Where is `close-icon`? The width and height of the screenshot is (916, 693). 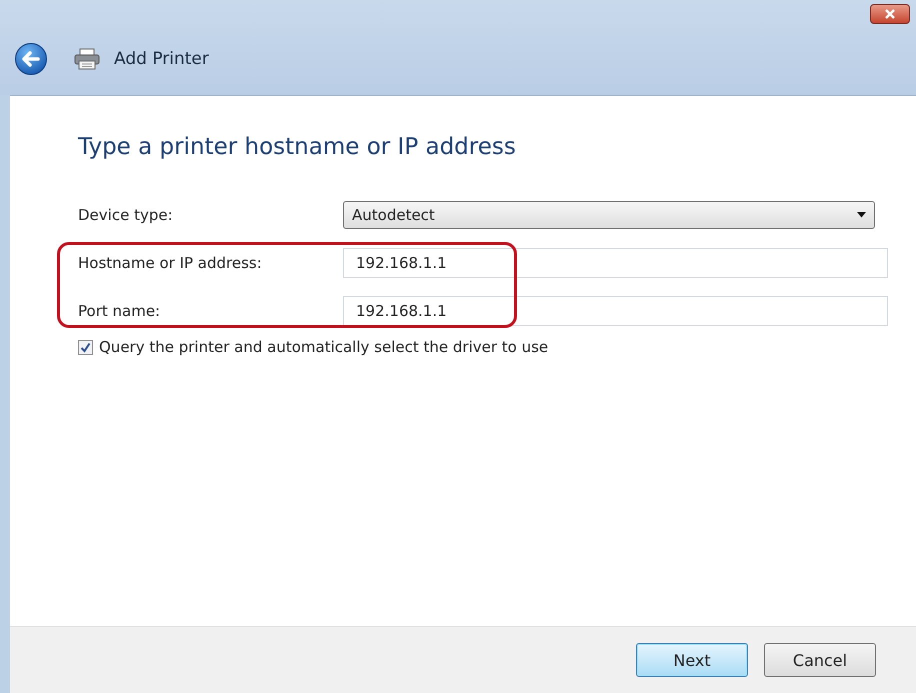 close-icon is located at coordinates (890, 14).